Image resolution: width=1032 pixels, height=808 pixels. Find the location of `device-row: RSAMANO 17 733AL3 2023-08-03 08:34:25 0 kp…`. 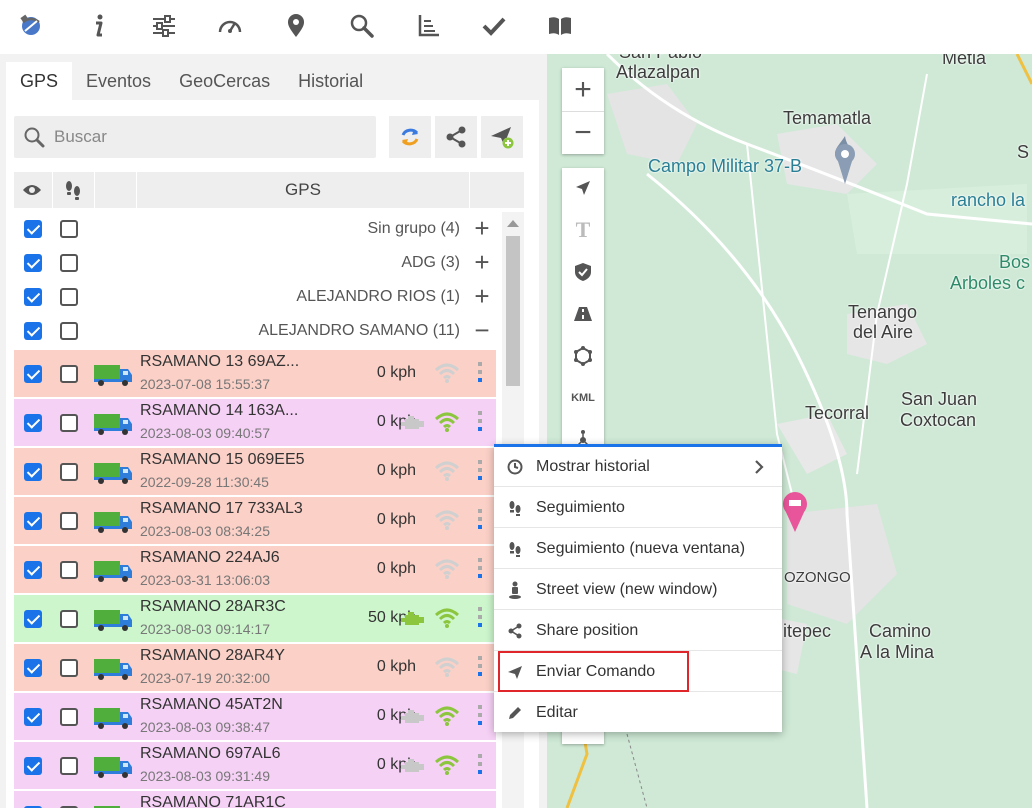

device-row: RSAMANO 17 733AL3 2023-08-03 08:34:25 0 kp… is located at coordinates (255, 521).